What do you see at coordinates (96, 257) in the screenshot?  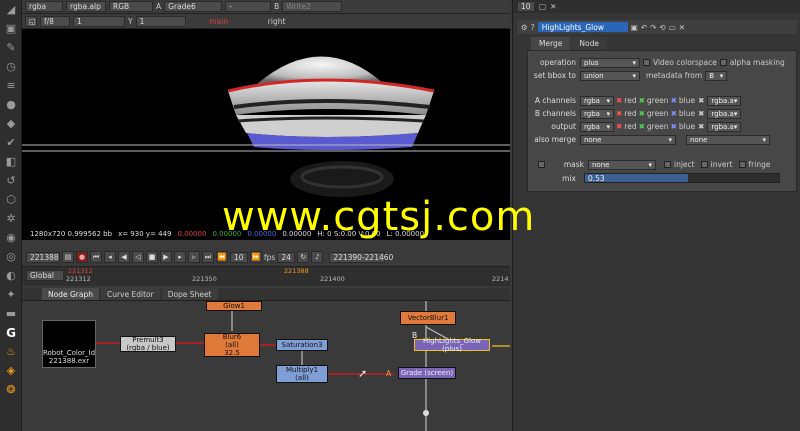 I see `goto-start-icon: ⏮` at bounding box center [96, 257].